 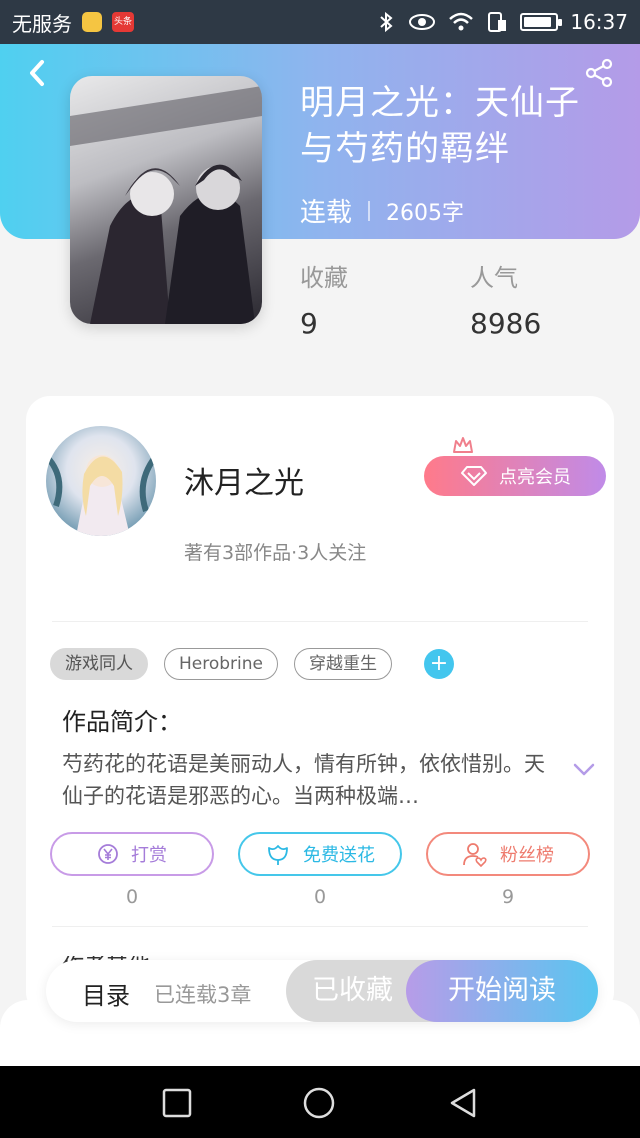 What do you see at coordinates (309, 323) in the screenshot?
I see `stat-value: 9` at bounding box center [309, 323].